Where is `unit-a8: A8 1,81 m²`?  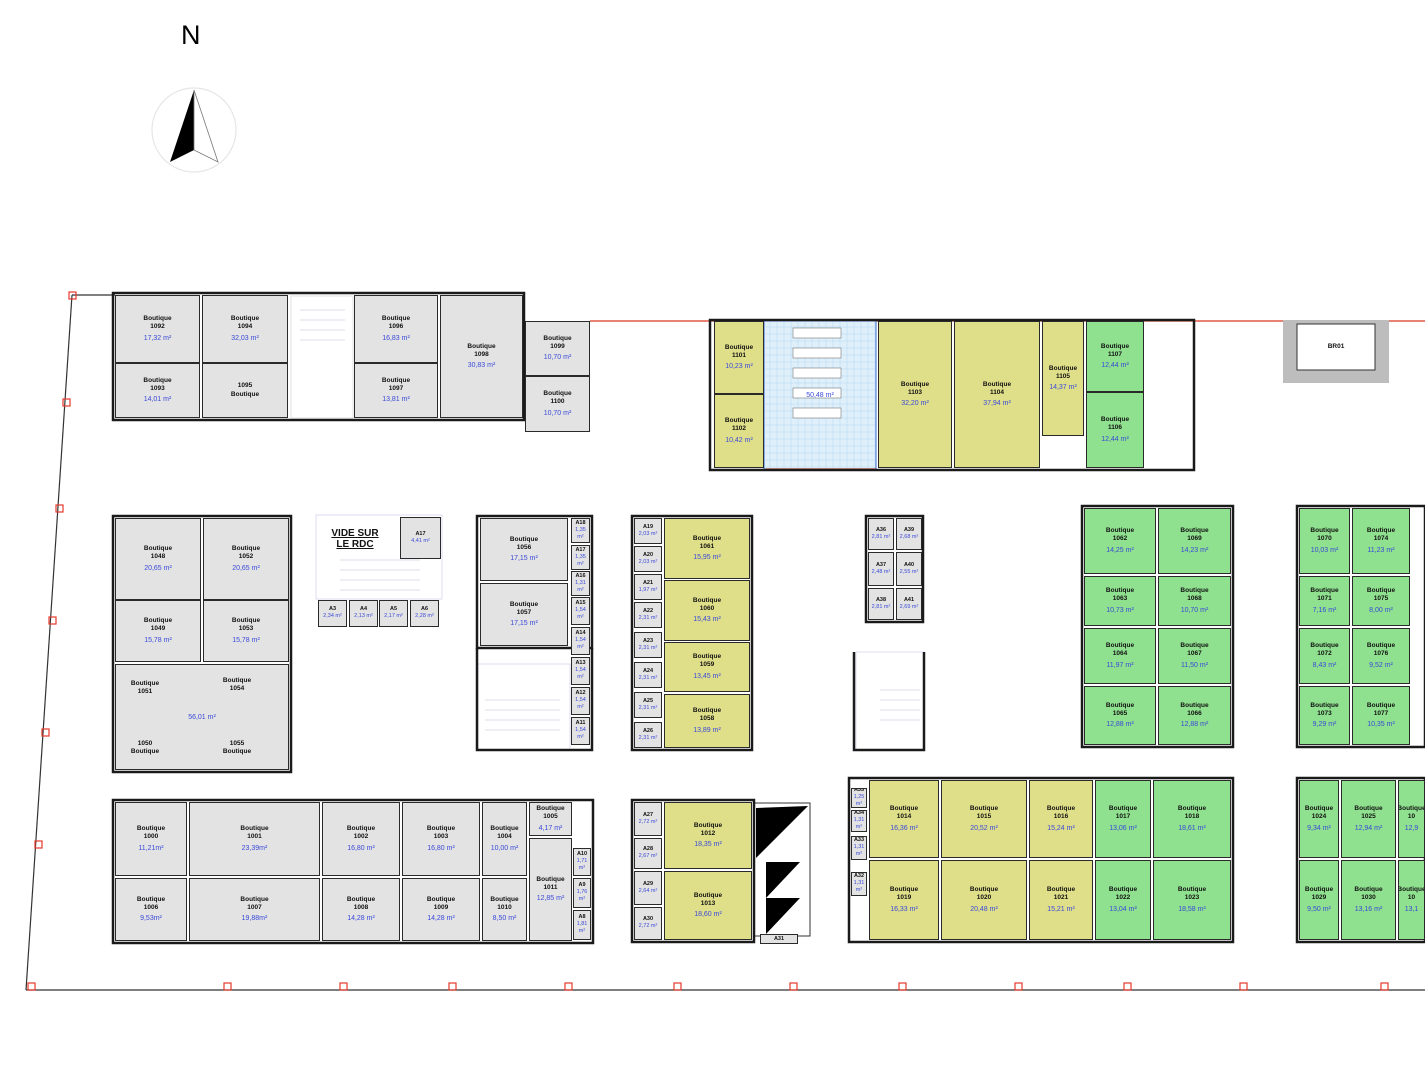
unit-a8: A8 1,81 m² is located at coordinates (582, 925).